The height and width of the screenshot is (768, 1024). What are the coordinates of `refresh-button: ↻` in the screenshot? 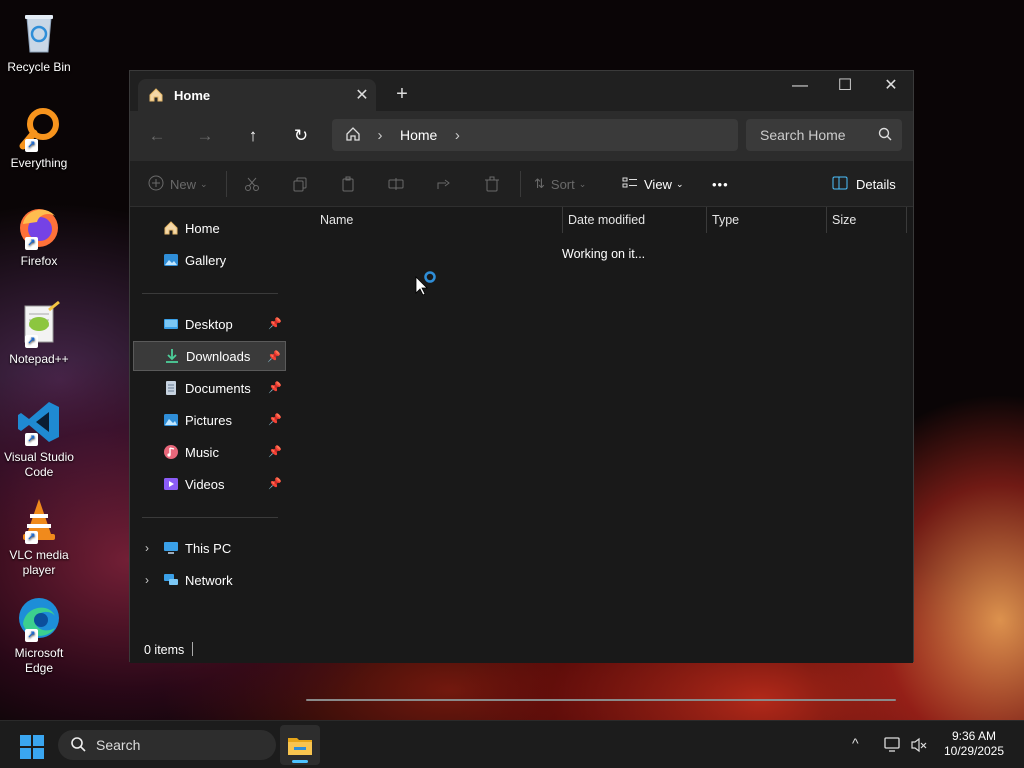 It's located at (301, 136).